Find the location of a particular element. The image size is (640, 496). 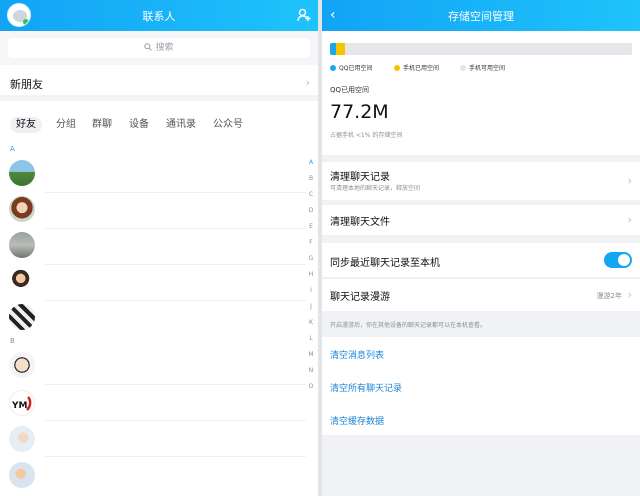

index-letter: J is located at coordinates (311, 306).